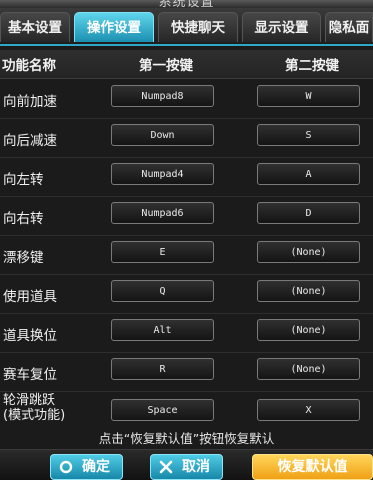  What do you see at coordinates (66, 467) in the screenshot?
I see `circle-icon` at bounding box center [66, 467].